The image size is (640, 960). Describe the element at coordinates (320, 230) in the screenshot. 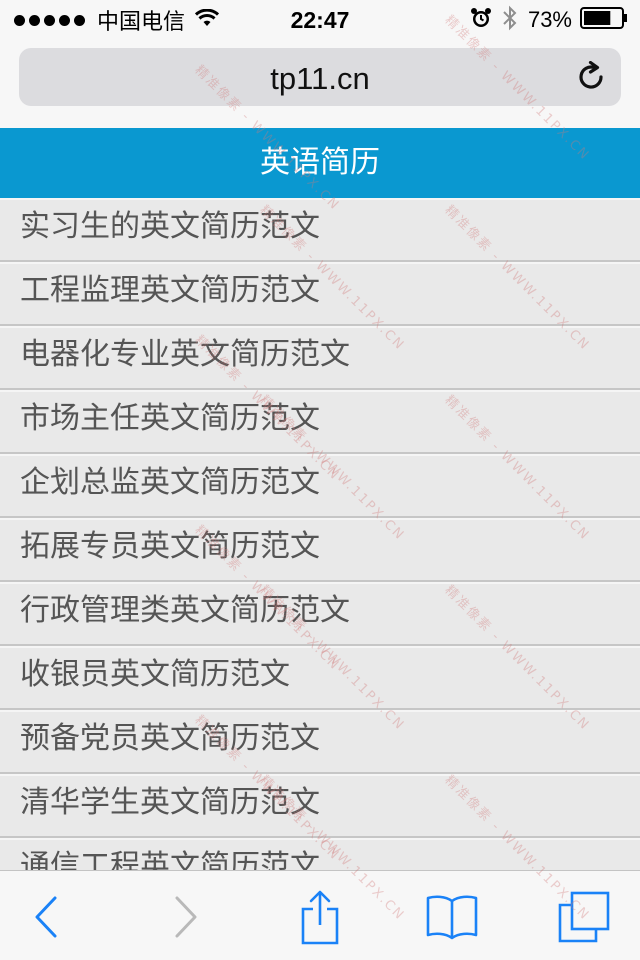

I see `list-item: 实习生的英文简历范文` at that location.